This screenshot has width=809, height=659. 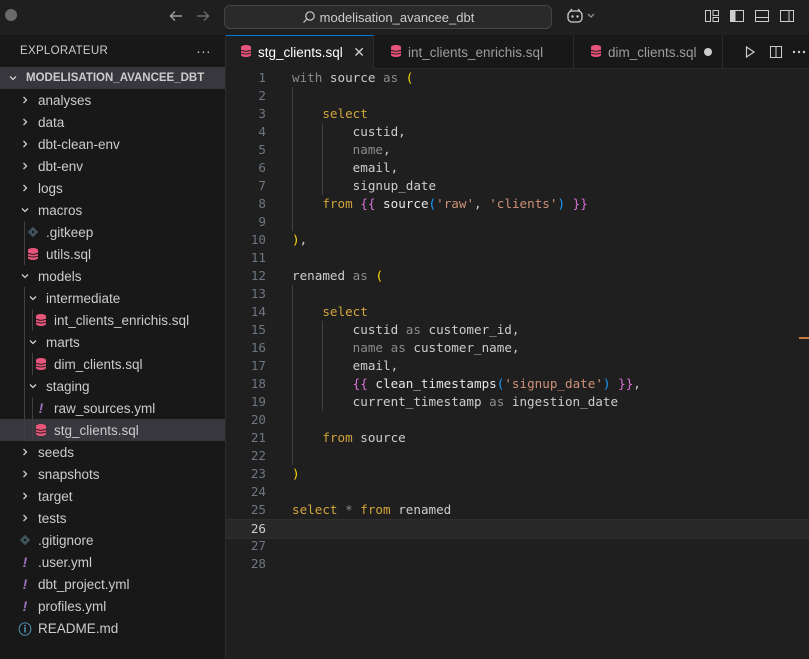 What do you see at coordinates (708, 52) in the screenshot?
I see `unsaved-dot-icon` at bounding box center [708, 52].